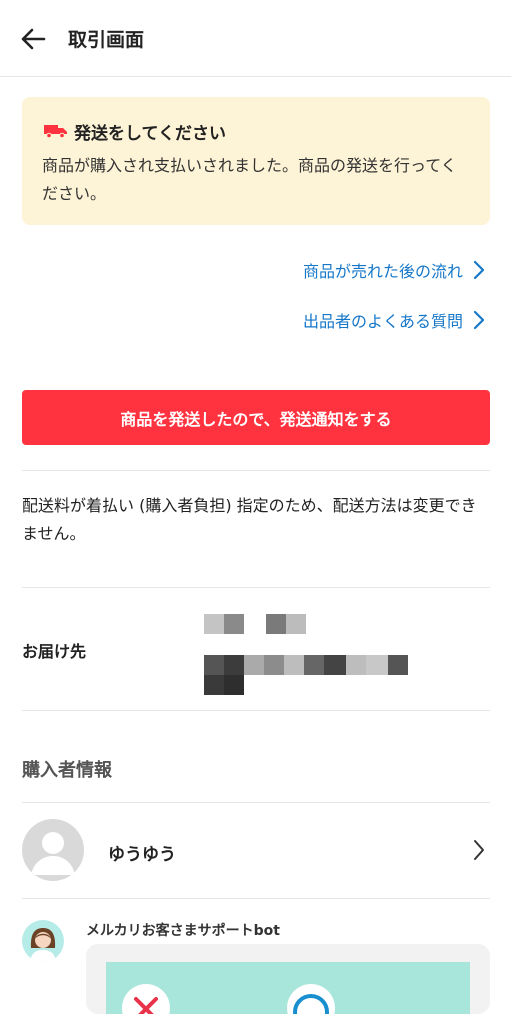 This screenshot has height=1014, width=511. I want to click on bot-name: メルカリお客さまサポートbot, so click(183, 931).